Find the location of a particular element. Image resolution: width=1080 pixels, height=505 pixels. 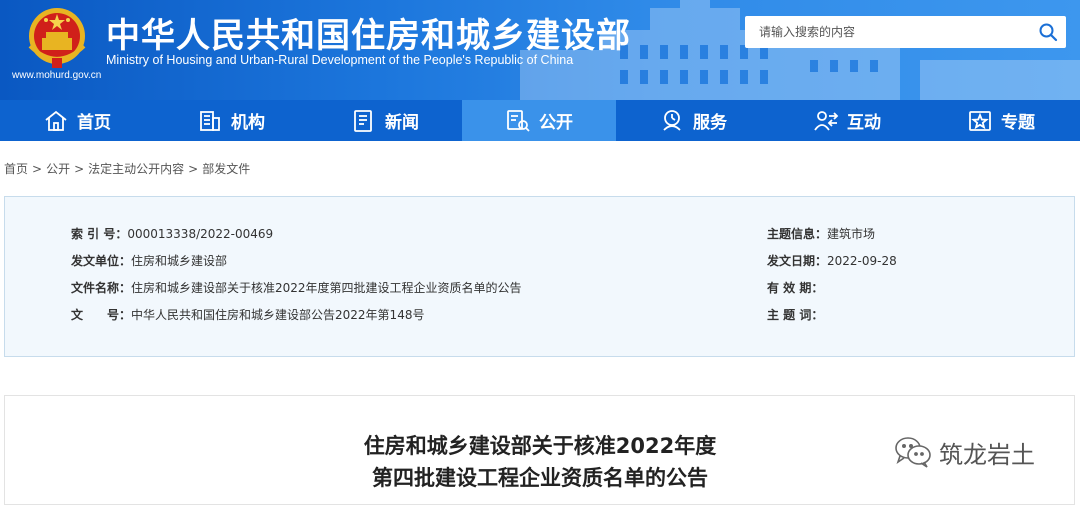

date-label: 发文日期： is located at coordinates (797, 261).